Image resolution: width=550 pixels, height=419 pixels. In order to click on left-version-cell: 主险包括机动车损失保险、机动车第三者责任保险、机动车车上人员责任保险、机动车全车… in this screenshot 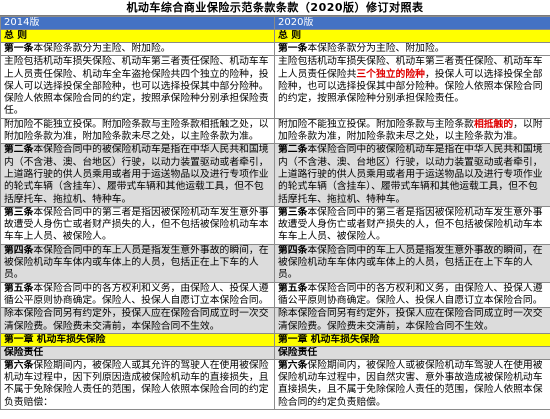, I will do `click(137, 87)`.